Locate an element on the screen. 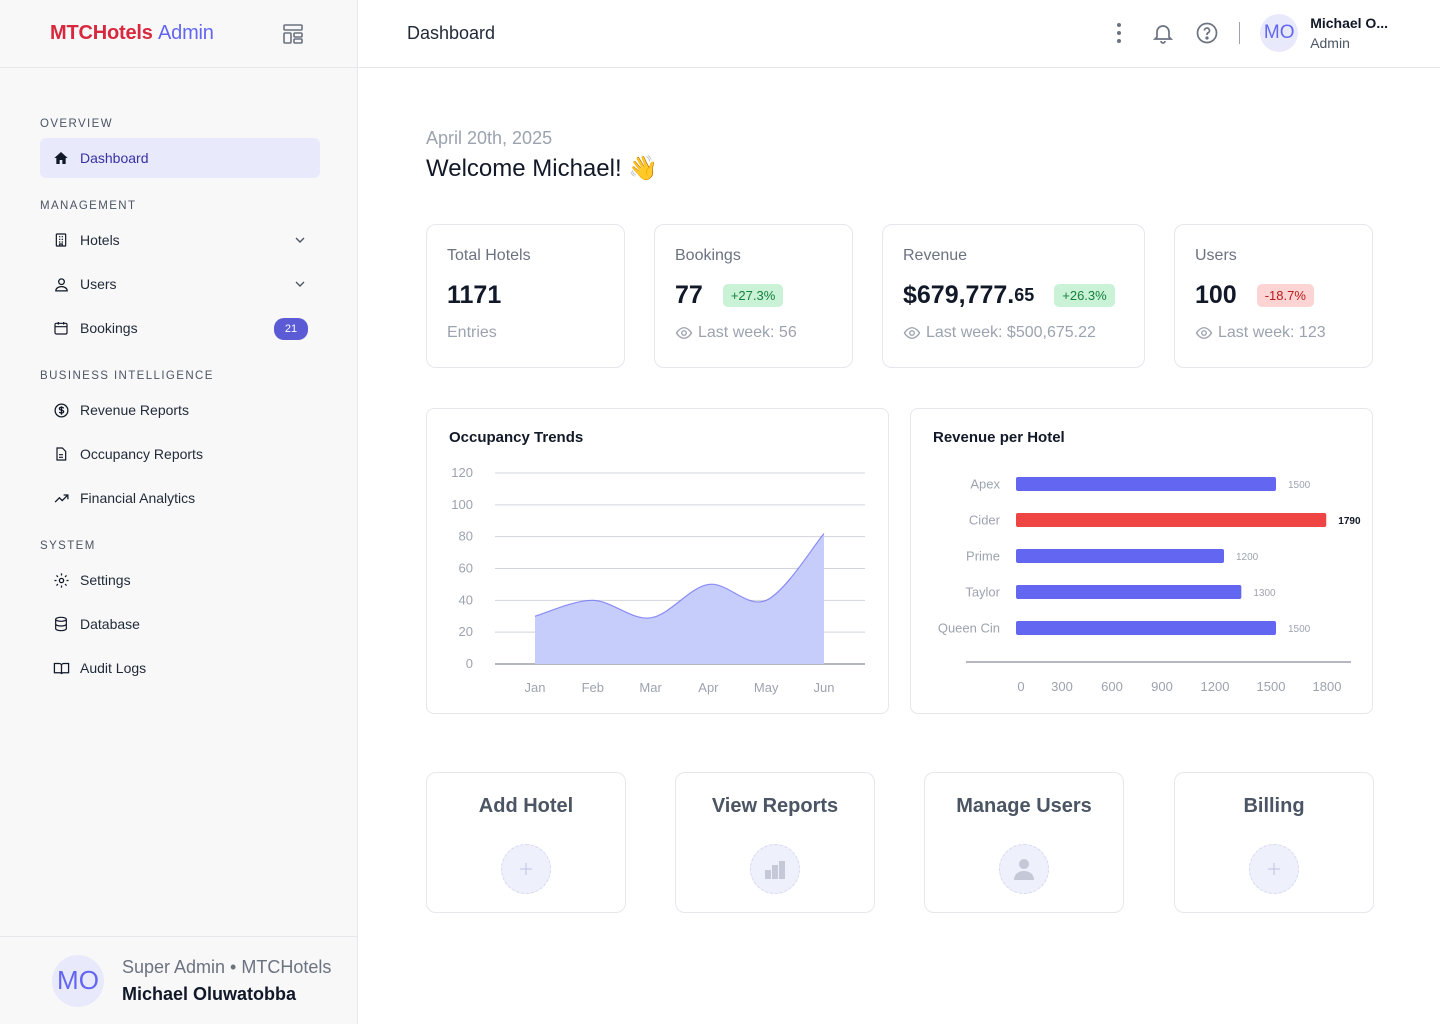 This screenshot has width=1440, height=1024. sidebar-item-label: Occupancy Reports is located at coordinates (141, 454).